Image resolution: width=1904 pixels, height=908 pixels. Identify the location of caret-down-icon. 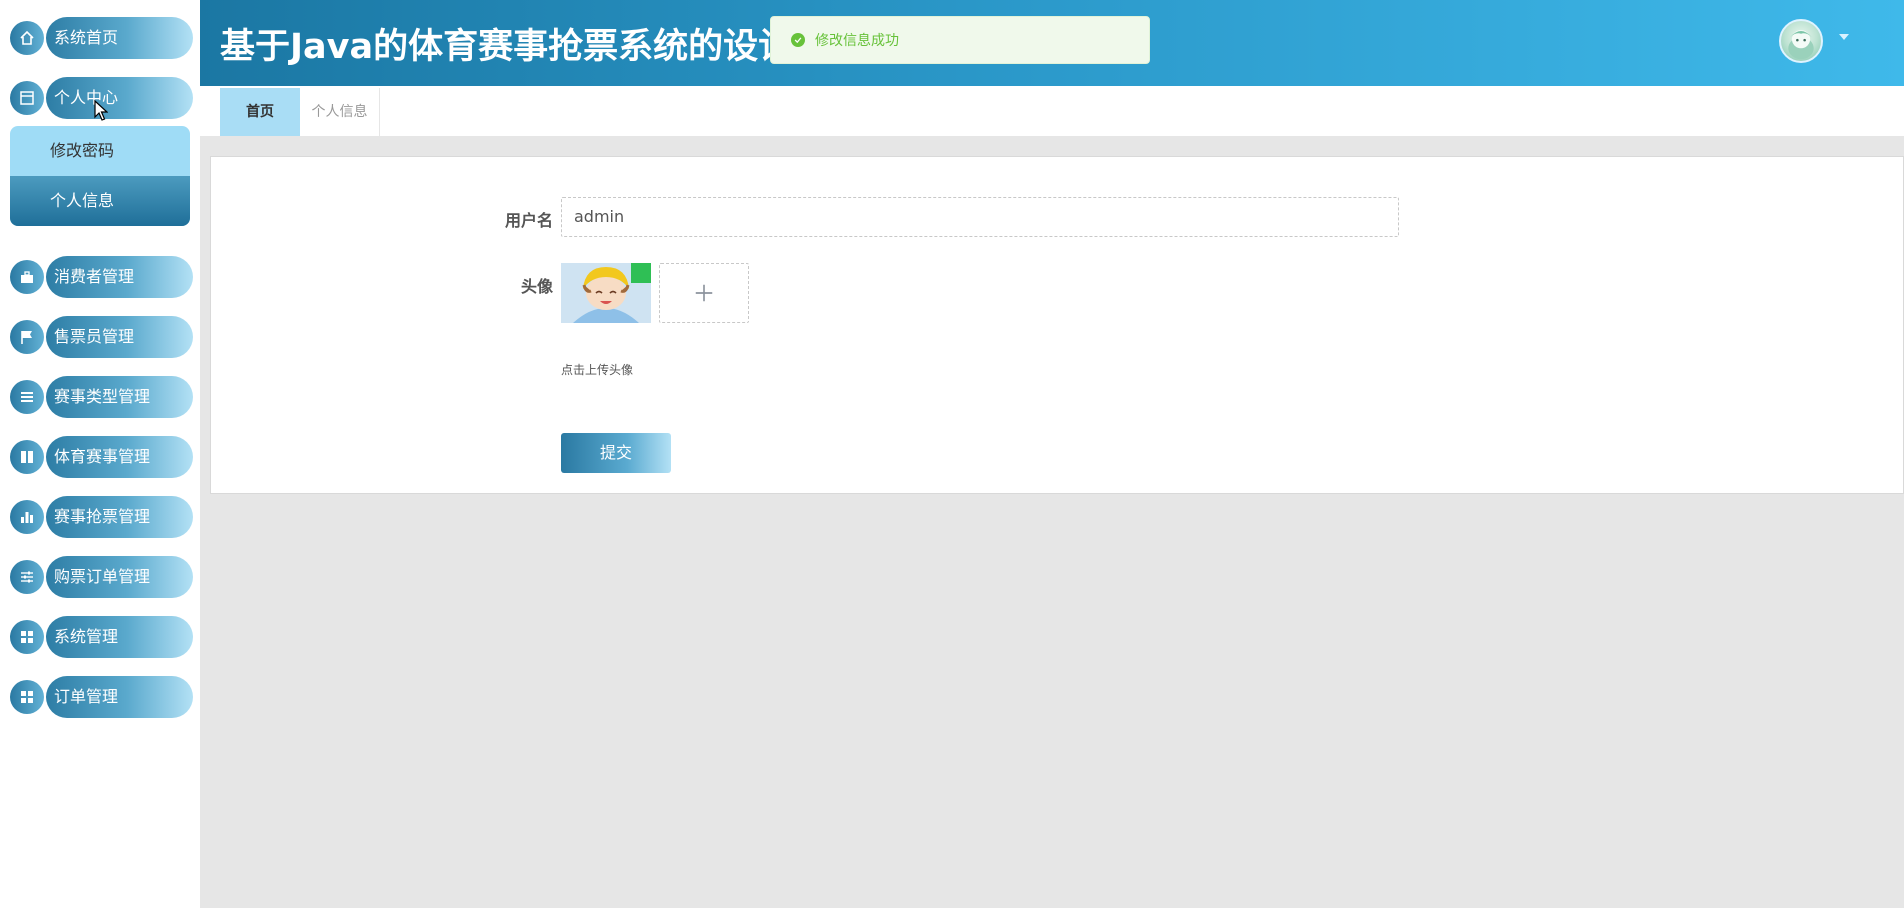
(1844, 37).